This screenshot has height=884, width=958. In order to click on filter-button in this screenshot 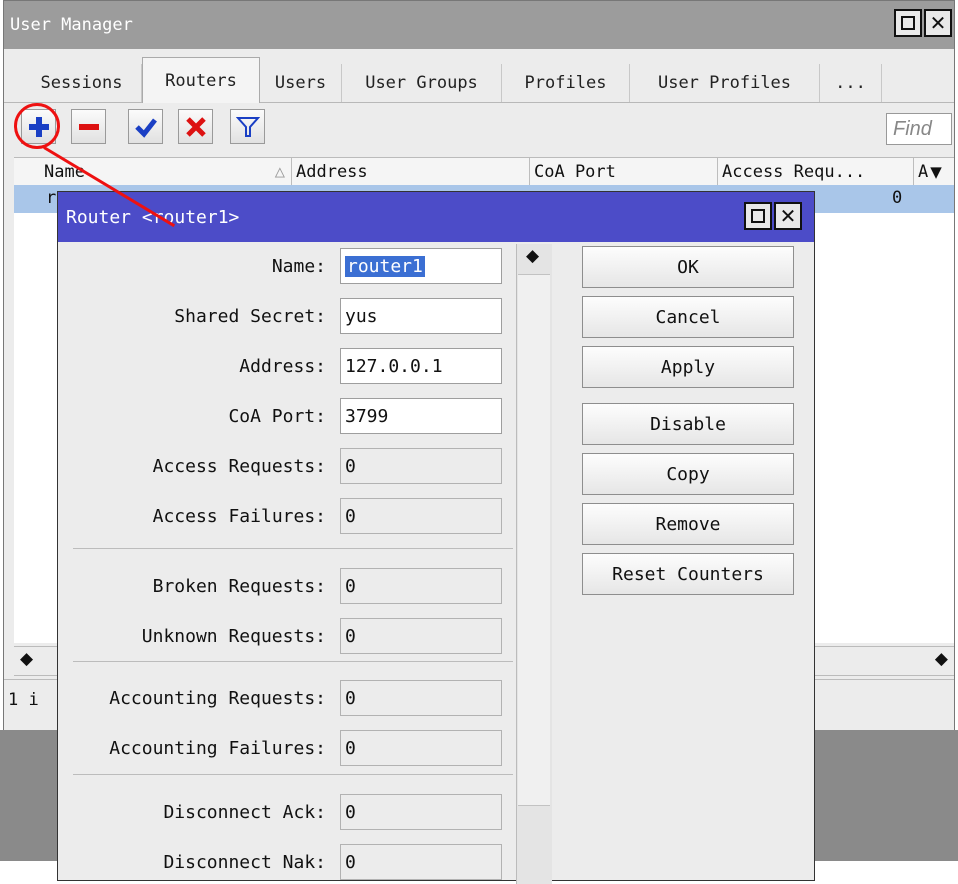, I will do `click(247, 126)`.